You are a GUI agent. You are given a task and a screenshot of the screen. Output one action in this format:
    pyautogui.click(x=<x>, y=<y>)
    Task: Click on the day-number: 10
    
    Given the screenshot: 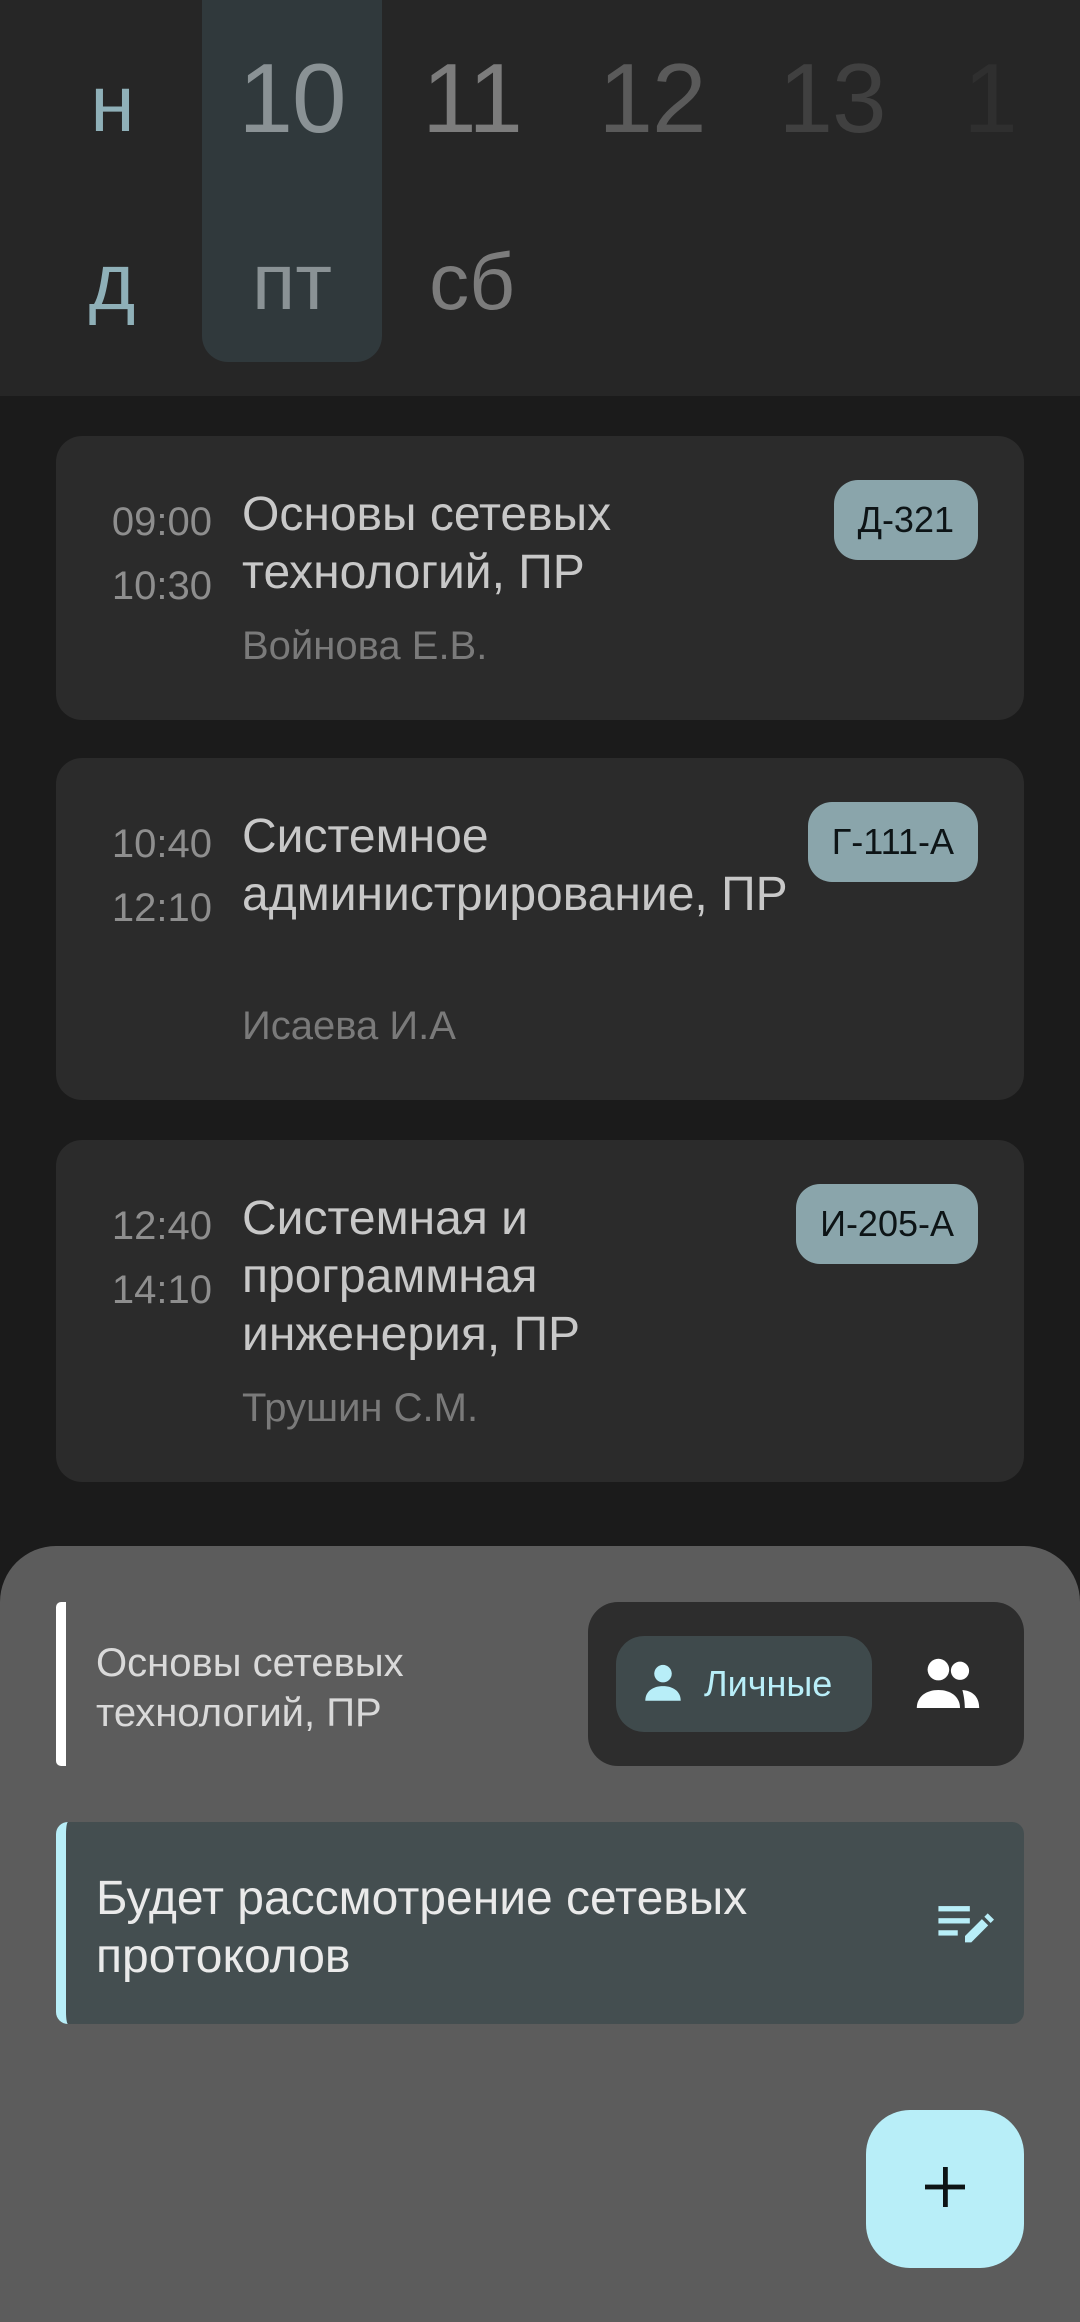 What is the action you would take?
    pyautogui.click(x=292, y=98)
    